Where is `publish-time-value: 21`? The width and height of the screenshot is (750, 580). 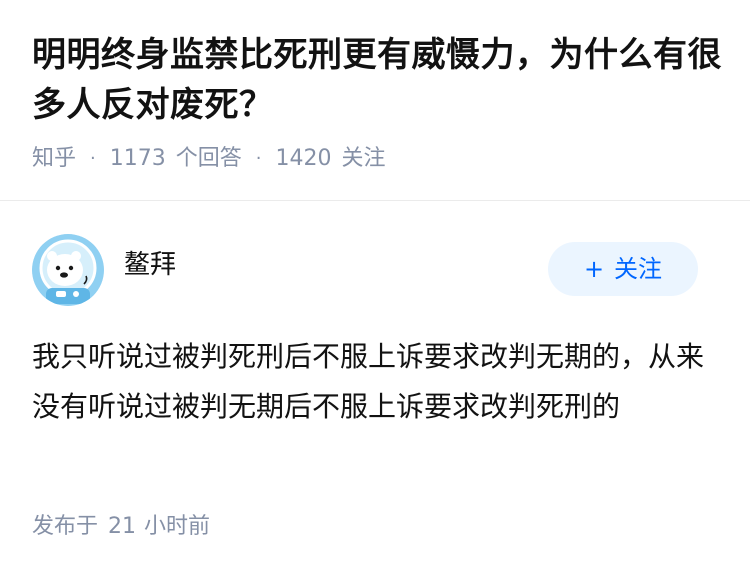 publish-time-value: 21 is located at coordinates (122, 526).